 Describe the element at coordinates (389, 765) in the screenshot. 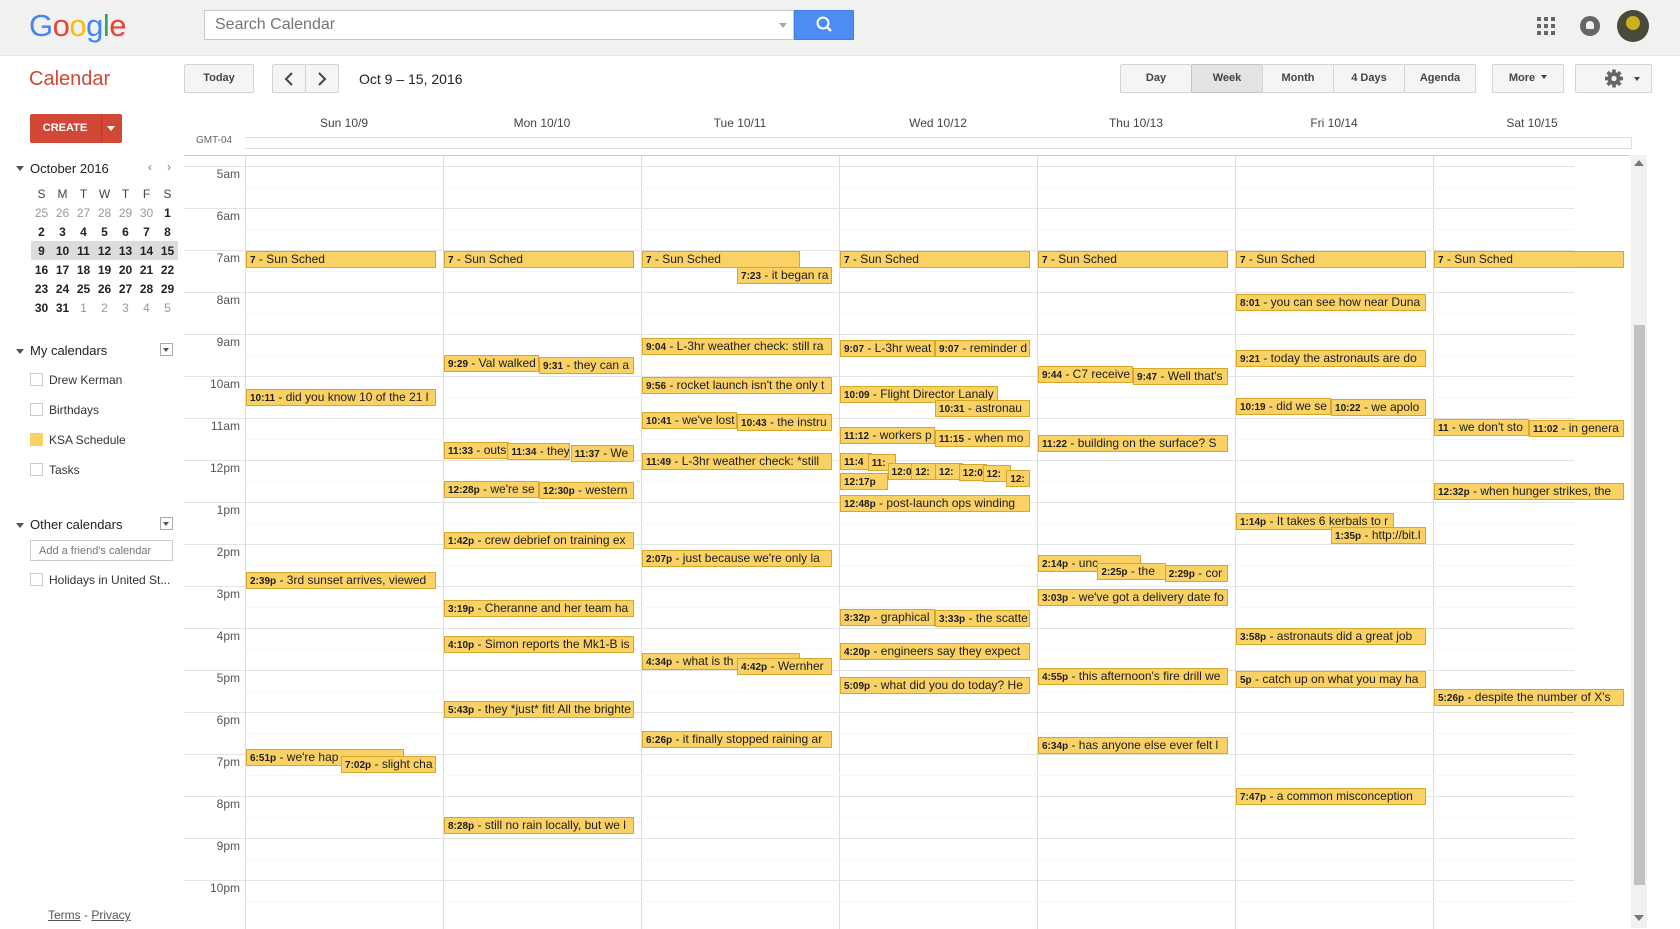

I see `calendar-event: 7:02p - slight cha` at that location.